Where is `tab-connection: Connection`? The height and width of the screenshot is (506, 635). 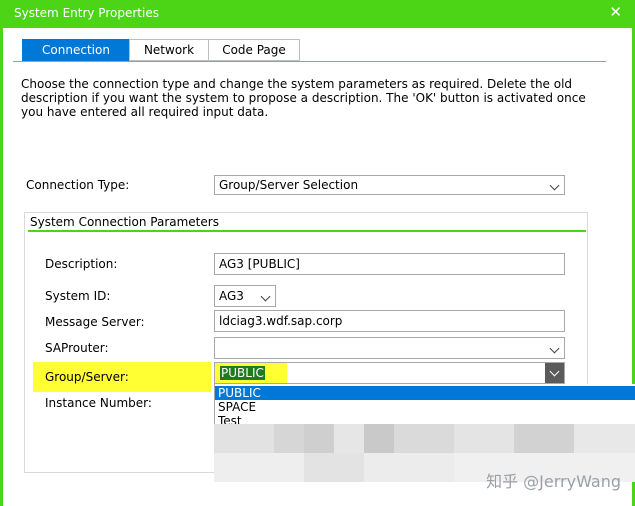
tab-connection: Connection is located at coordinates (76, 50).